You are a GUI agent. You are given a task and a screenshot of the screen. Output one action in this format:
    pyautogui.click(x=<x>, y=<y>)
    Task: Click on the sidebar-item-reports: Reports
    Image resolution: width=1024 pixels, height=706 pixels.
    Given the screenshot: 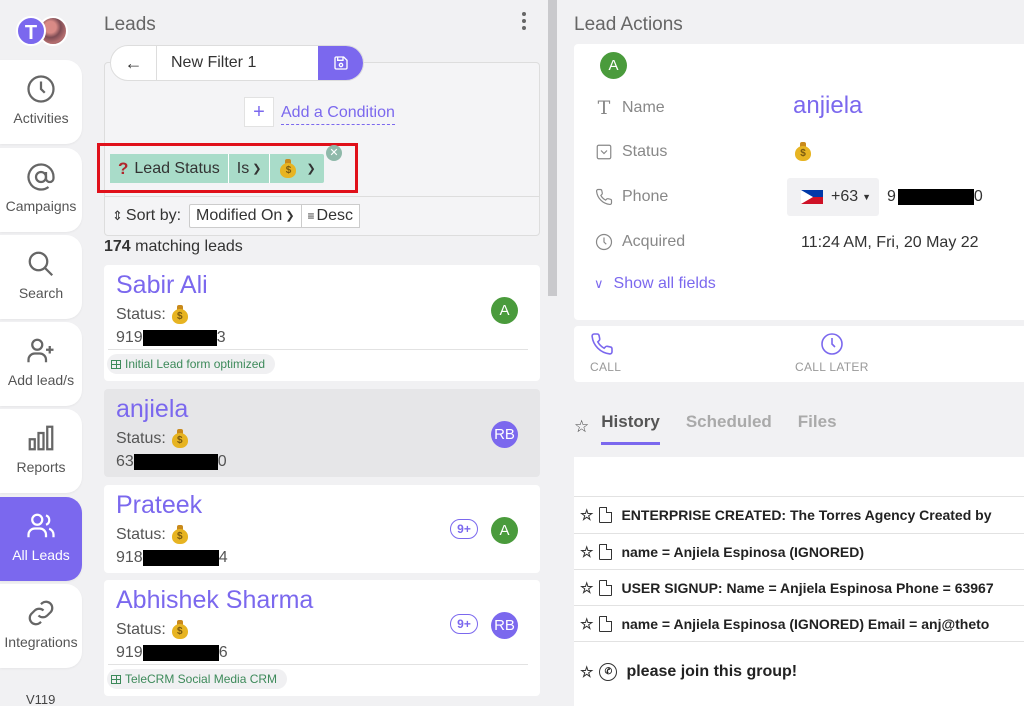 What is the action you would take?
    pyautogui.click(x=41, y=451)
    